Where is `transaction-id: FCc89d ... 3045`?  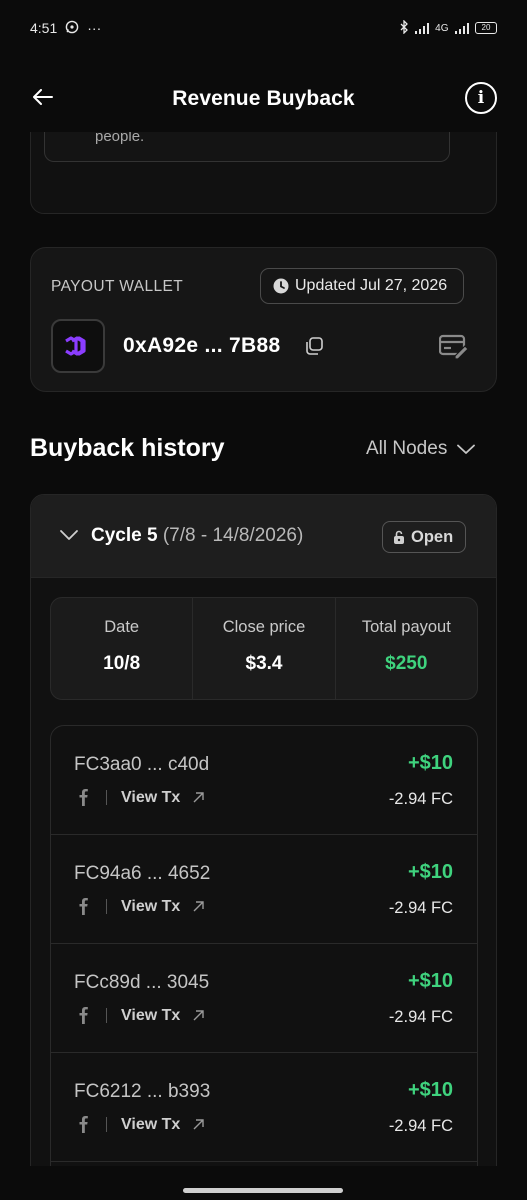
transaction-id: FCc89d ... 3045 is located at coordinates (142, 982).